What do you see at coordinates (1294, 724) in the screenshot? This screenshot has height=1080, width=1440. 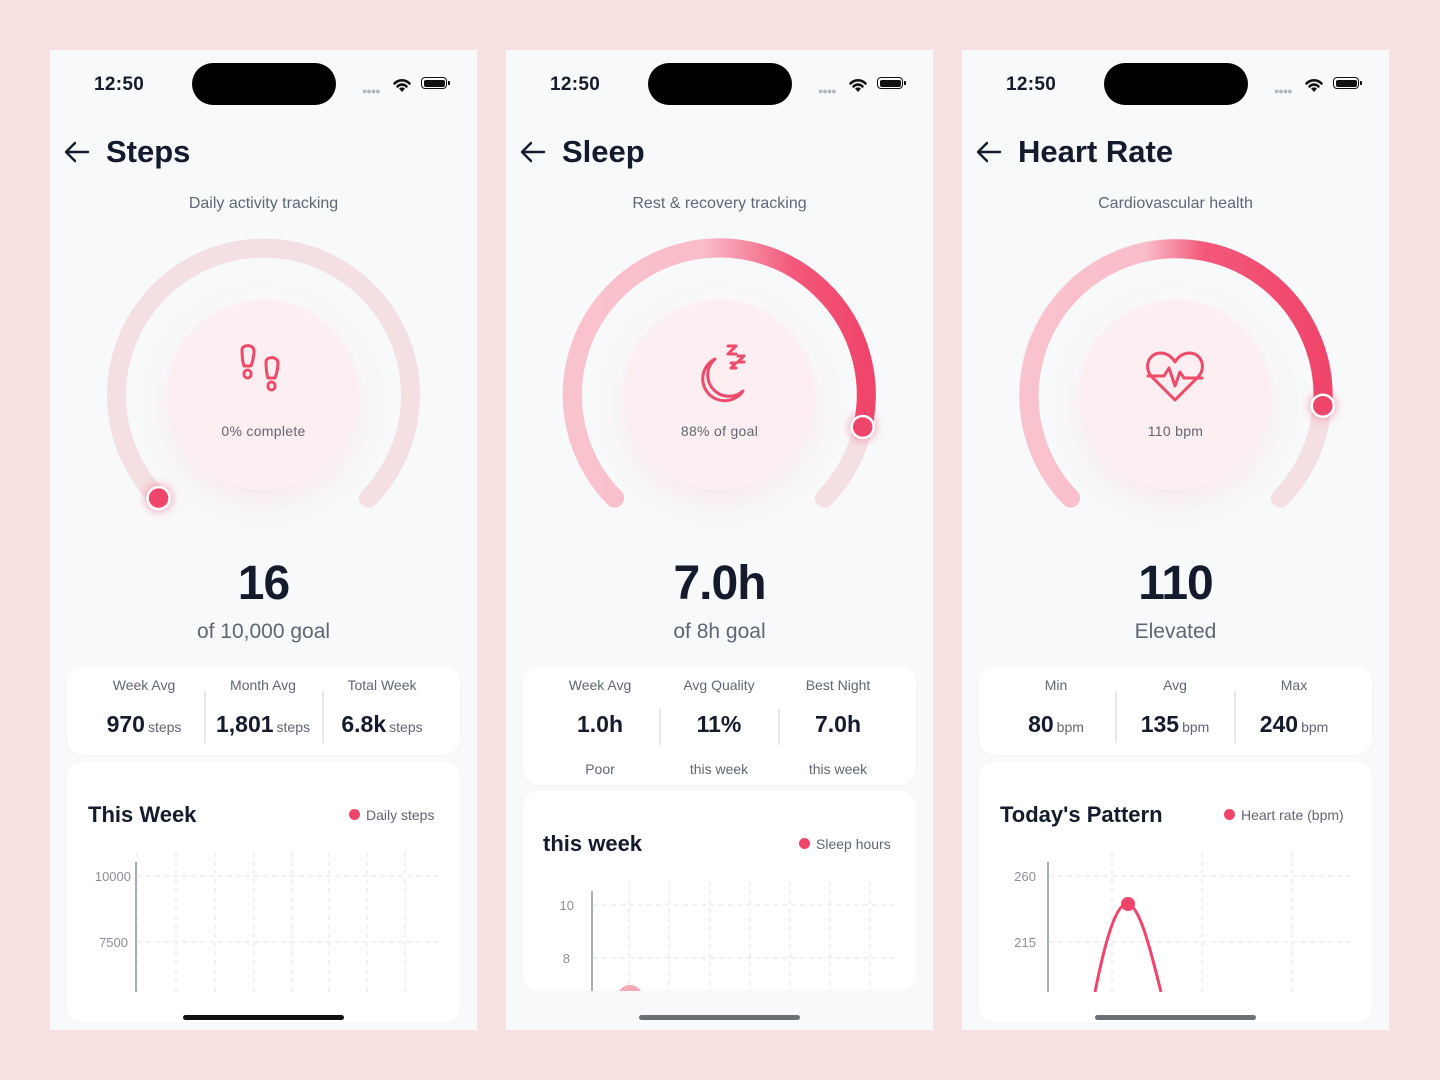 I see `stat-value: 240 bpm` at bounding box center [1294, 724].